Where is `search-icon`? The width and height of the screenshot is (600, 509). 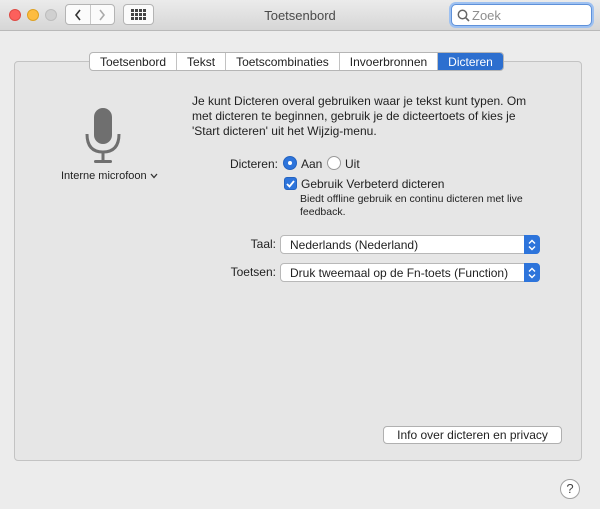 search-icon is located at coordinates (463, 15).